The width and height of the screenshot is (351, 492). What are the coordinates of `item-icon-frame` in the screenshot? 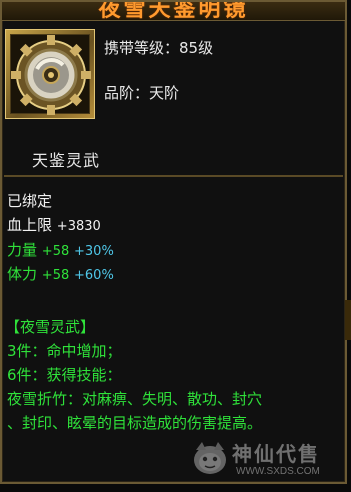 It's located at (50, 74).